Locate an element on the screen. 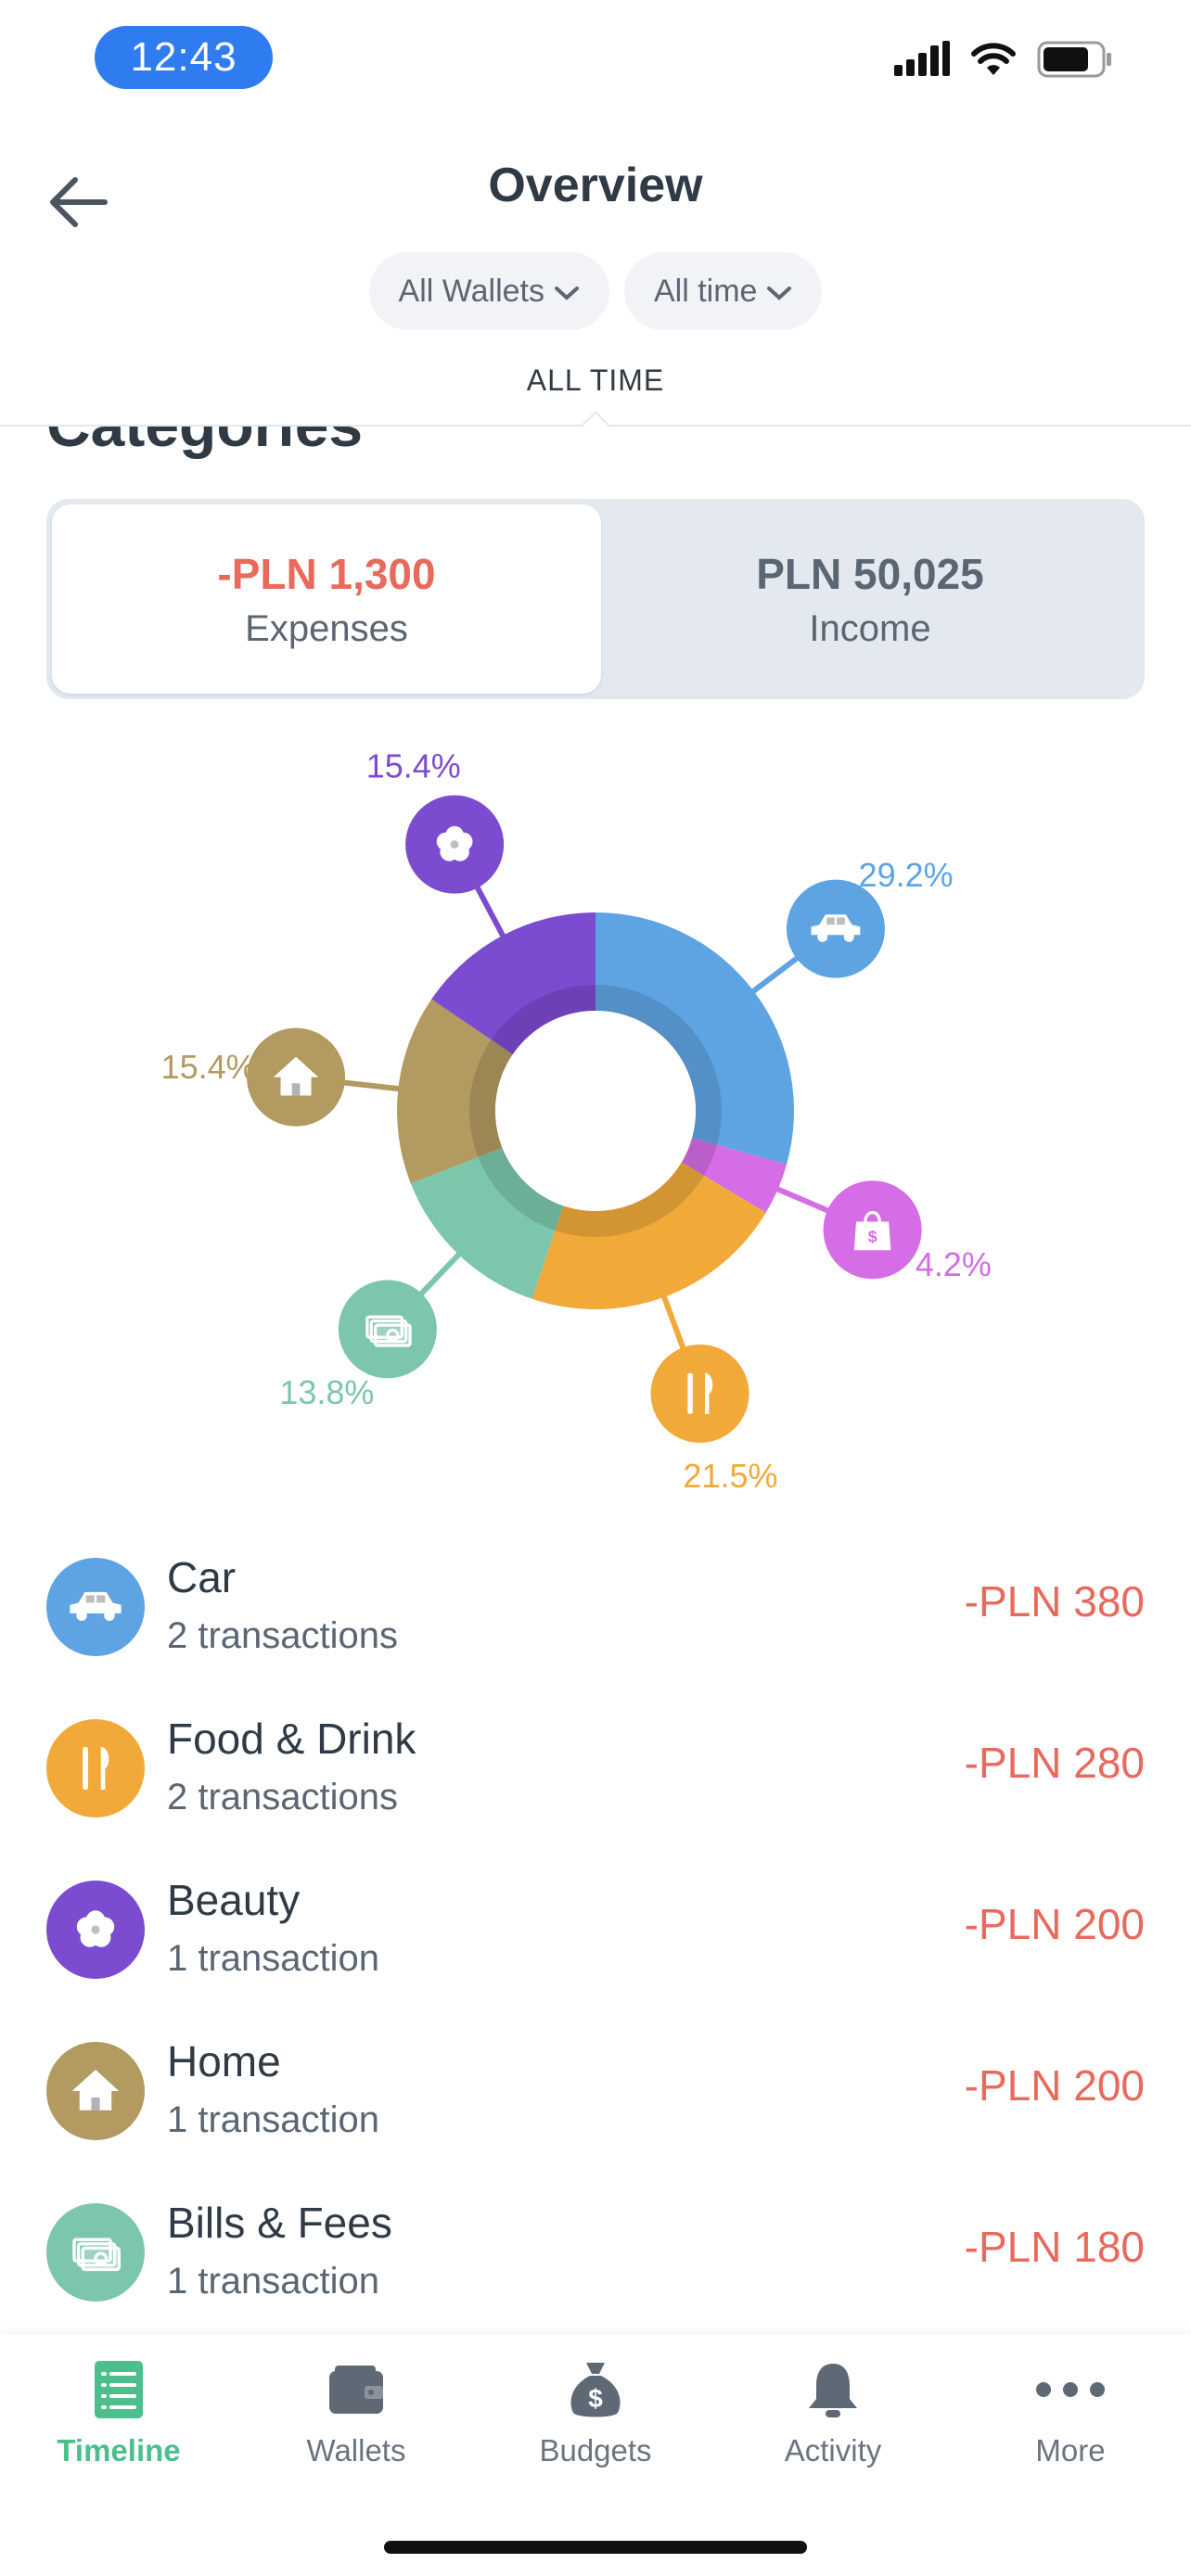 Image resolution: width=1191 pixels, height=2576 pixels. tab-budgets: $ Budgets is located at coordinates (595, 2419).